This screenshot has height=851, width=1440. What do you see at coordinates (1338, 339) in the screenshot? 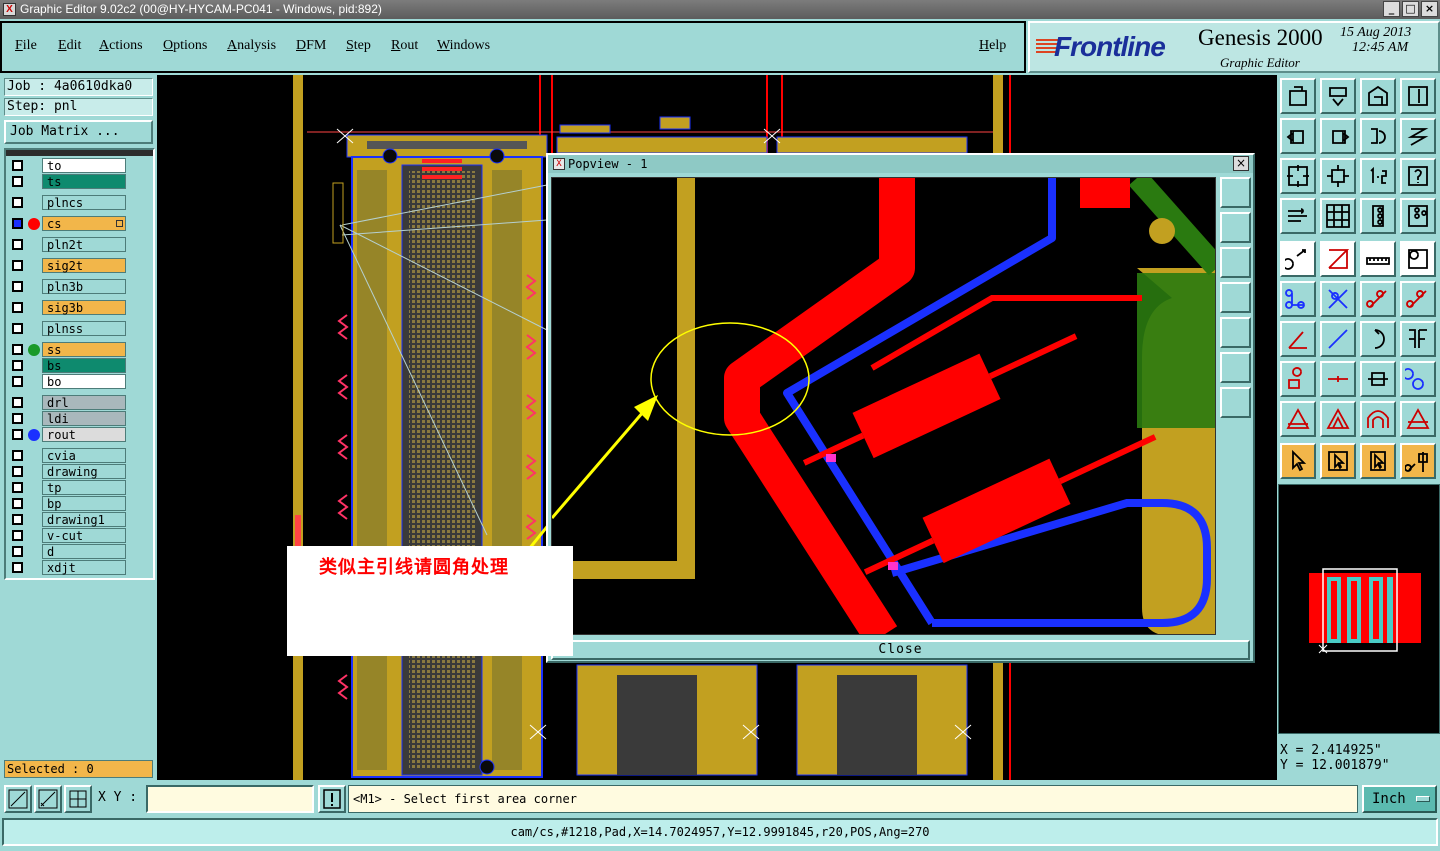
I see `diagonal-line-button` at bounding box center [1338, 339].